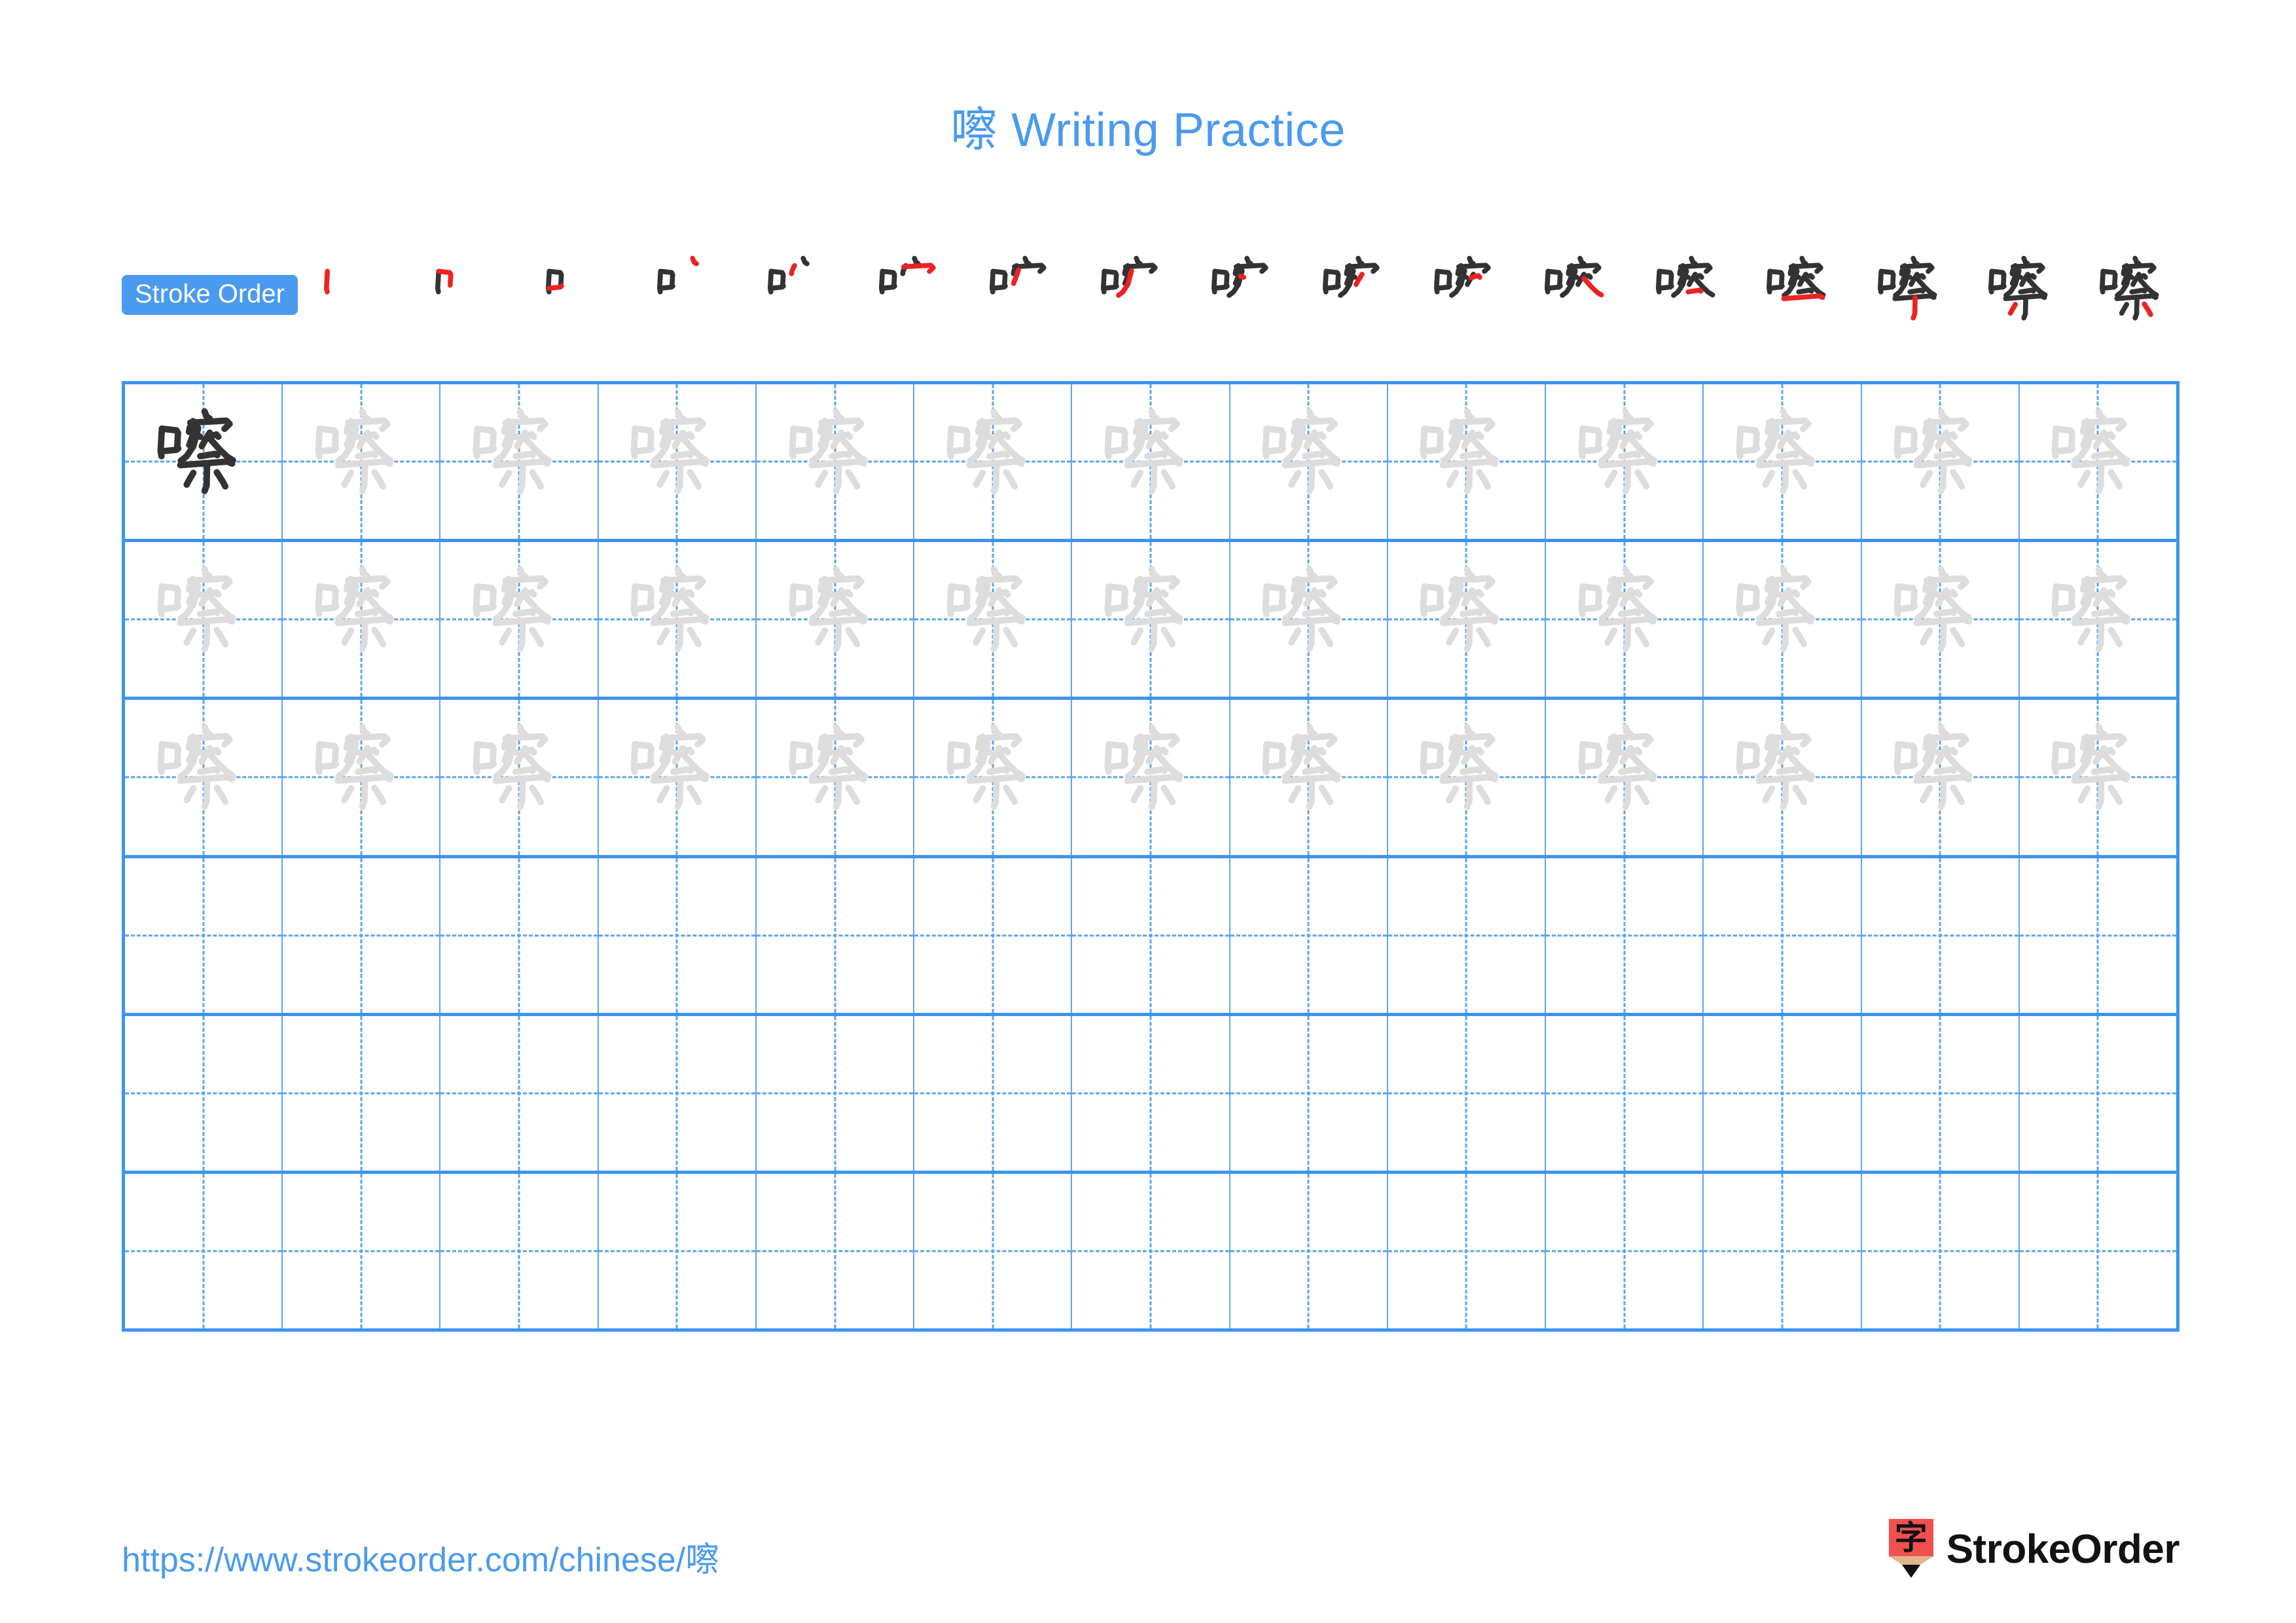 This screenshot has height=1623, width=2296. Describe the element at coordinates (362, 777) in the screenshot. I see `practice-cell-r3-c2` at that location.